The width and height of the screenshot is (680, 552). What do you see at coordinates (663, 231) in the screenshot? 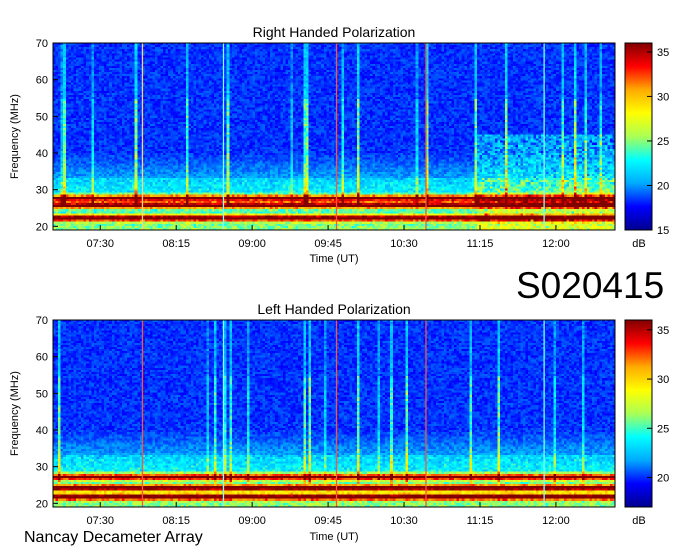
I see `colorbar-tick-label: 15` at bounding box center [663, 231].